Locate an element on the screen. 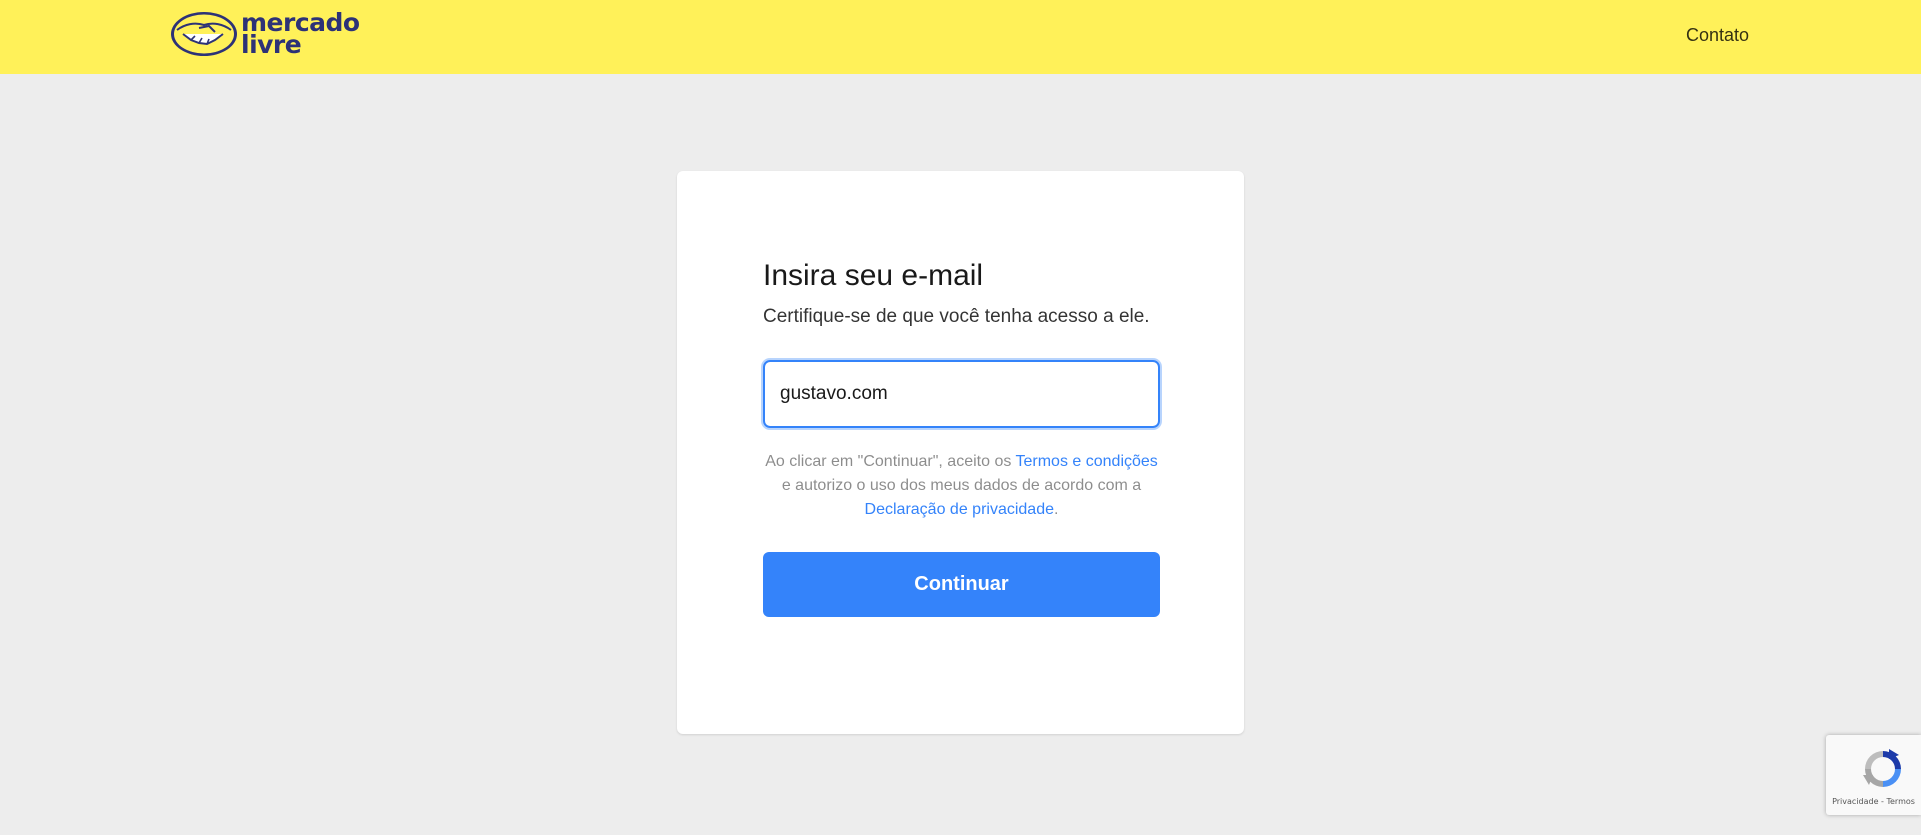  terms-link: Termos e condições is located at coordinates (1087, 461).